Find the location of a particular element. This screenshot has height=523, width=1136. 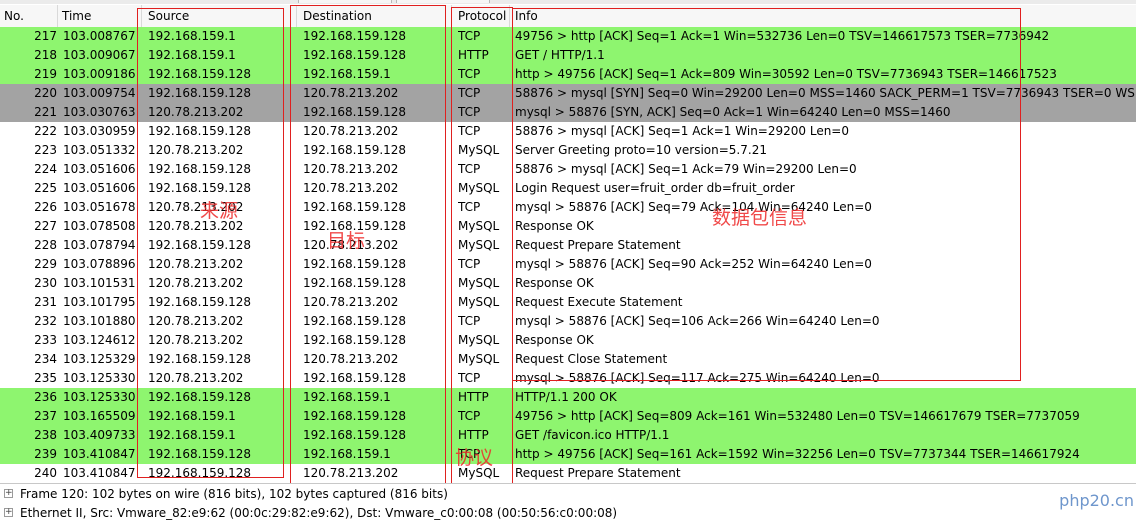

packet-number: 224 is located at coordinates (45, 169).